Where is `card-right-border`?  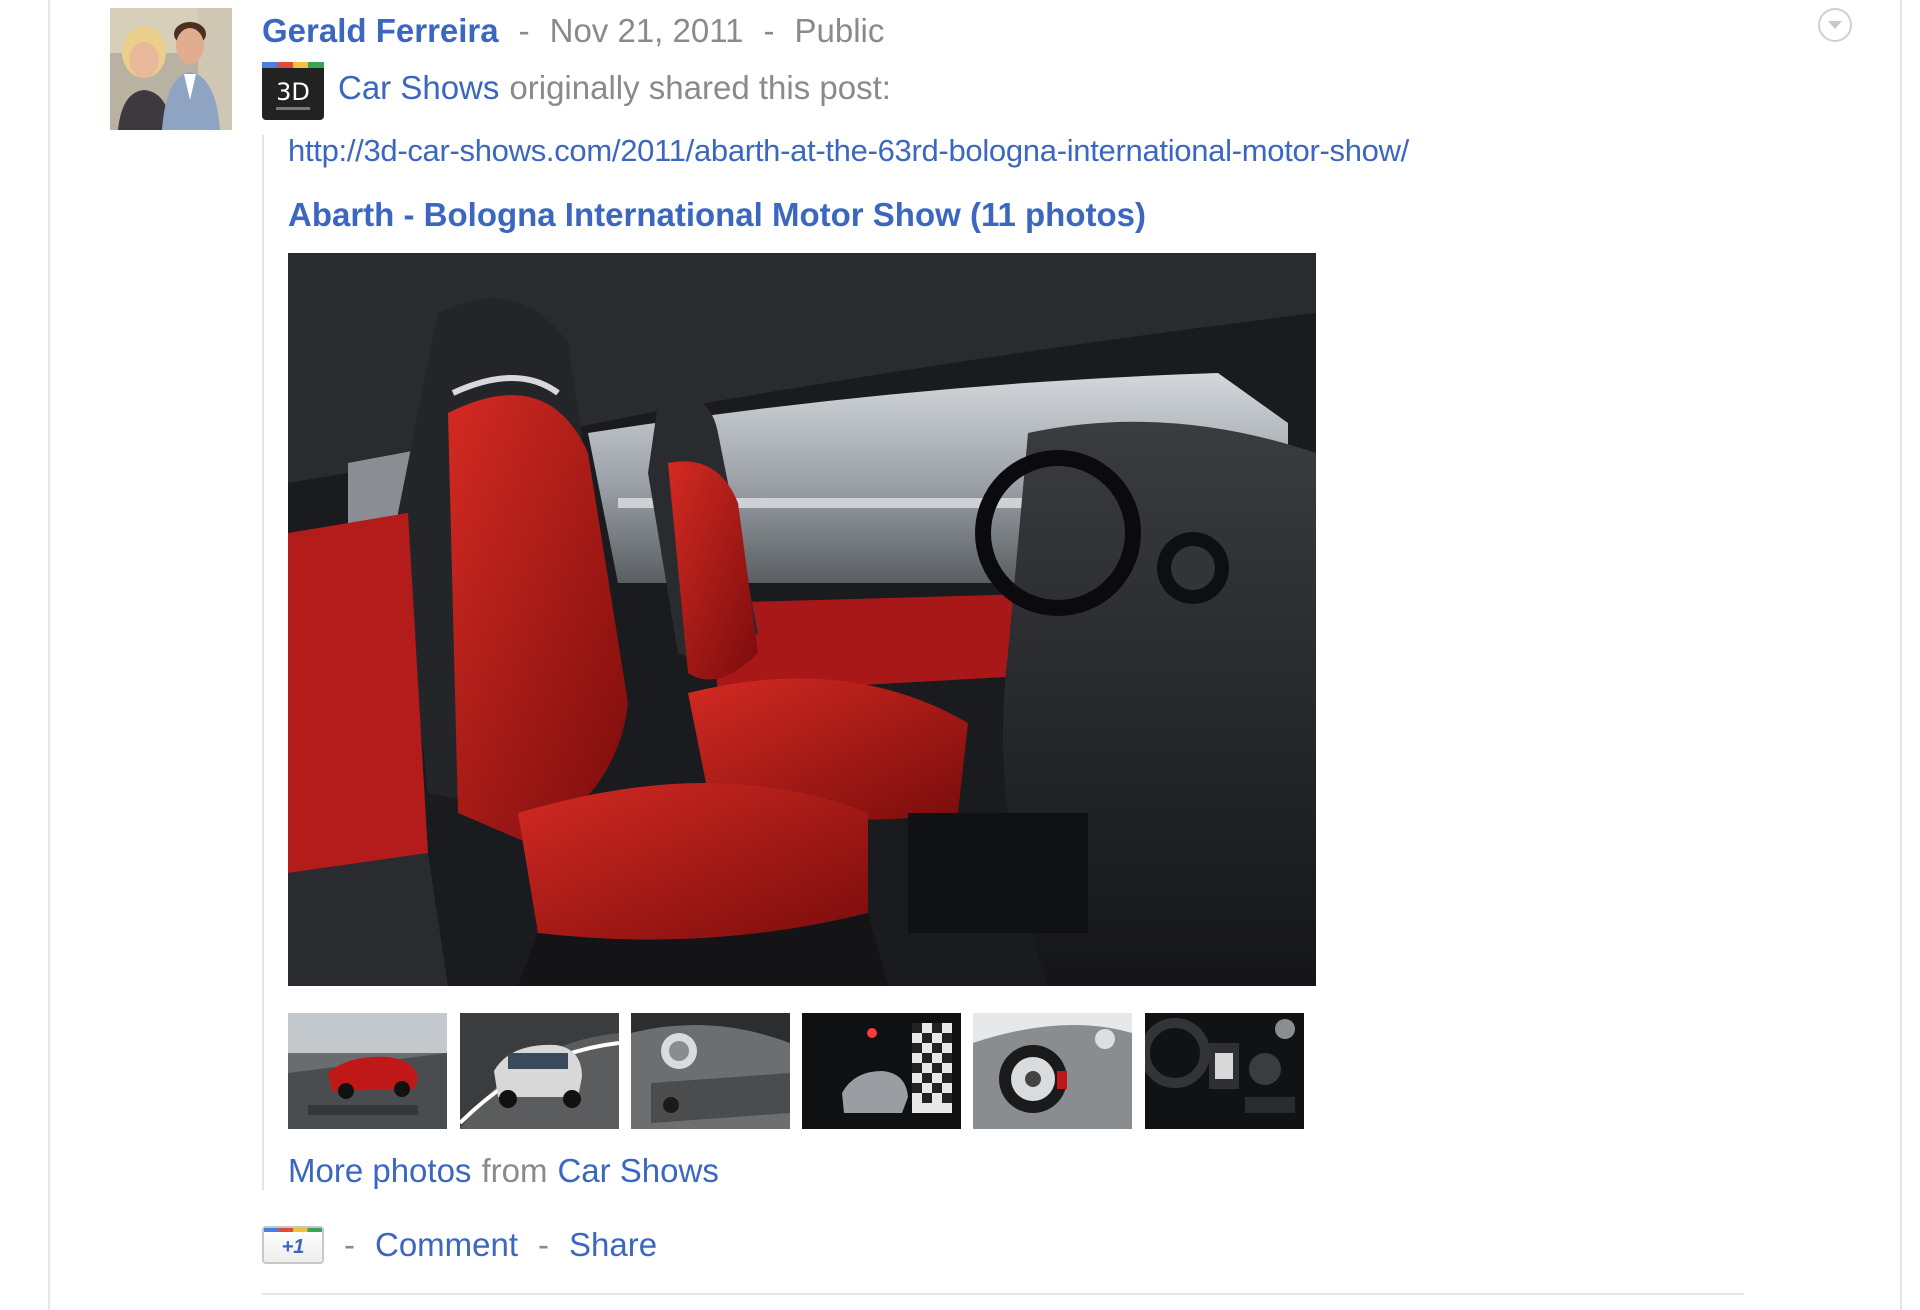 card-right-border is located at coordinates (1901, 655).